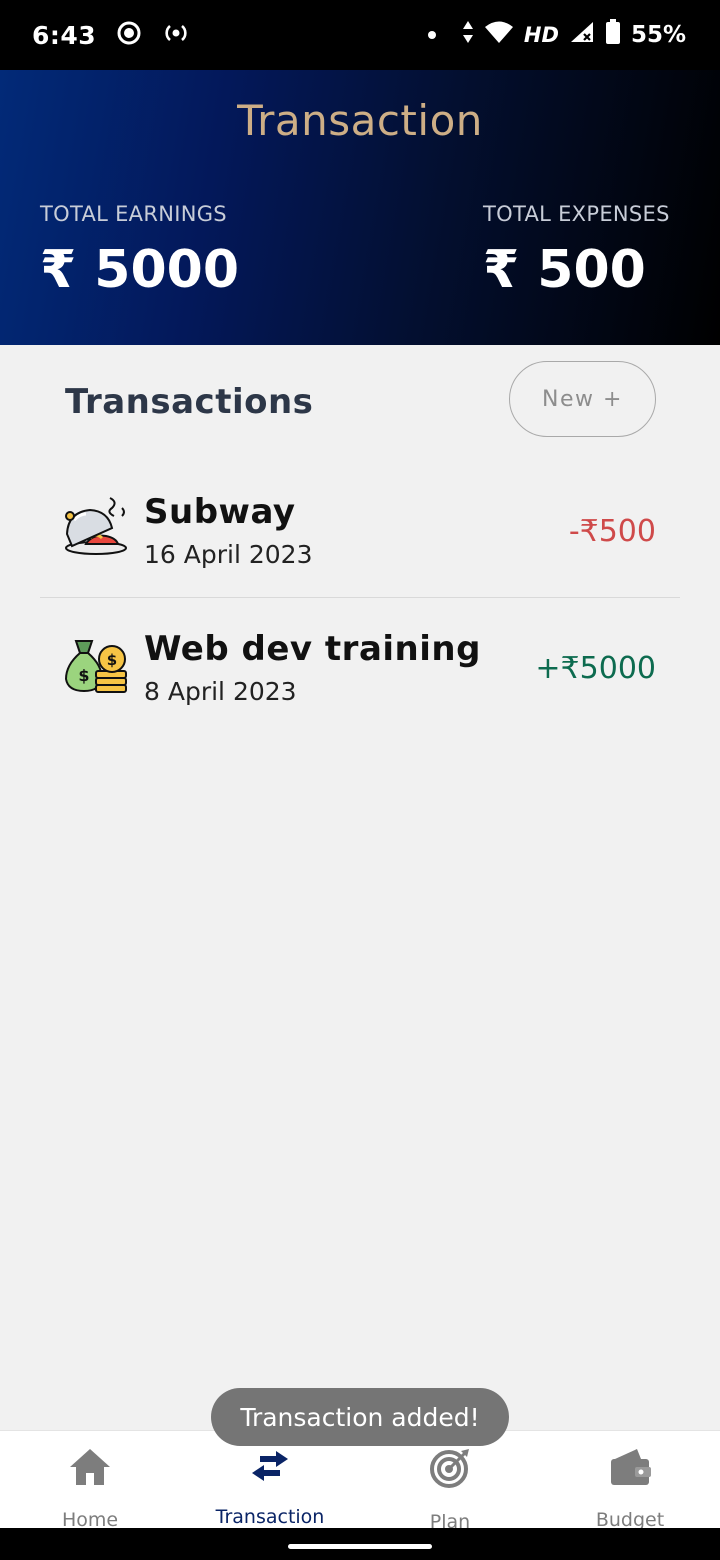 The image size is (720, 1560). Describe the element at coordinates (189, 402) in the screenshot. I see `transactions-heading: Transactions` at that location.